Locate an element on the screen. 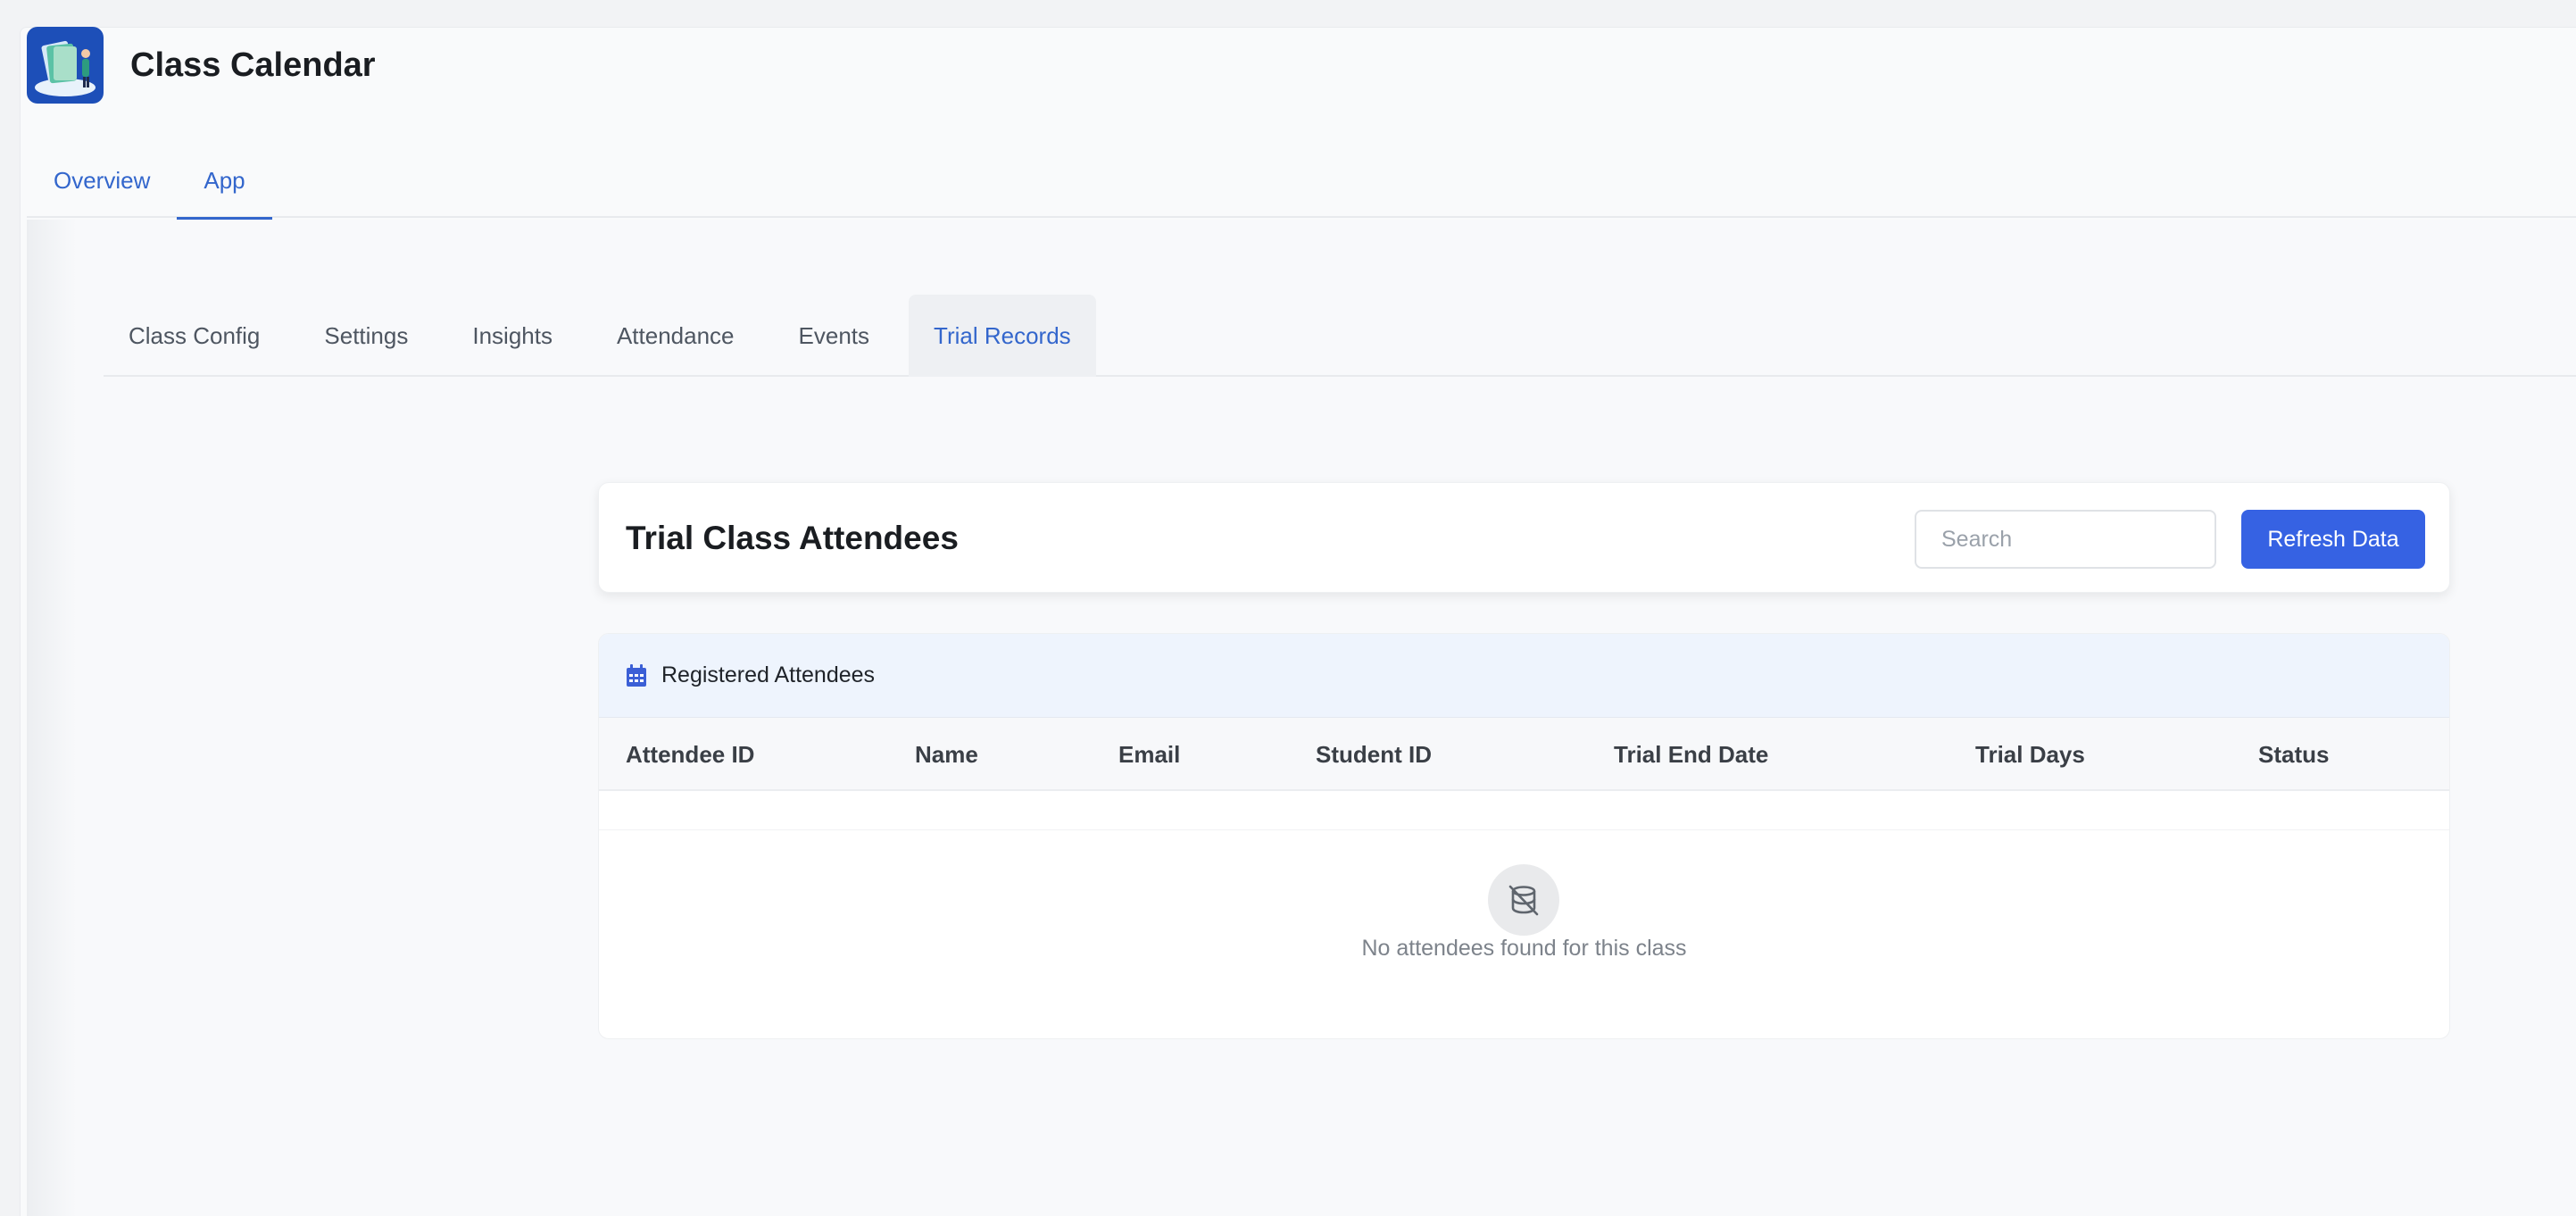 The image size is (2576, 1216). no-data-icon is located at coordinates (1524, 900).